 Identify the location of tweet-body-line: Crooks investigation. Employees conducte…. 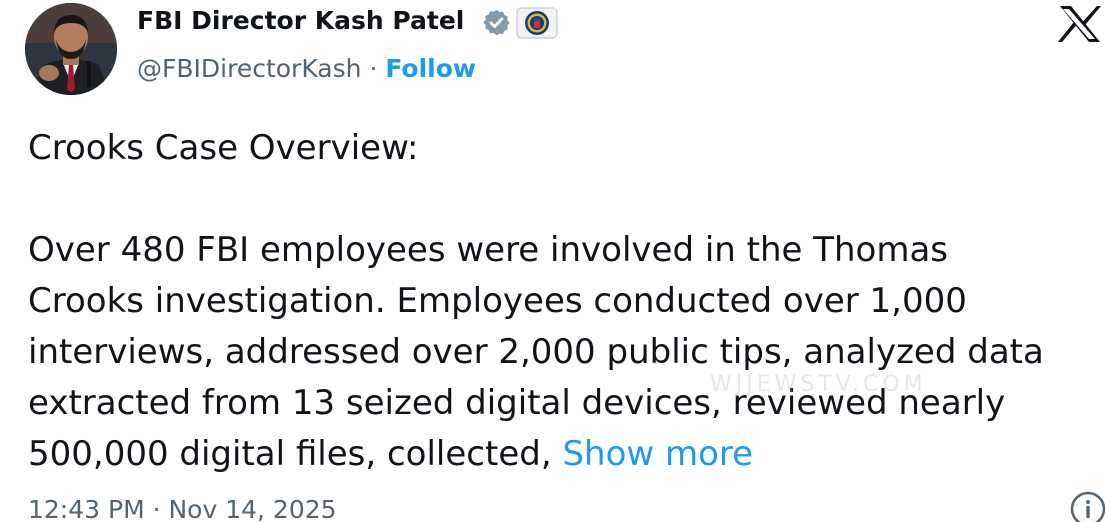
(497, 301).